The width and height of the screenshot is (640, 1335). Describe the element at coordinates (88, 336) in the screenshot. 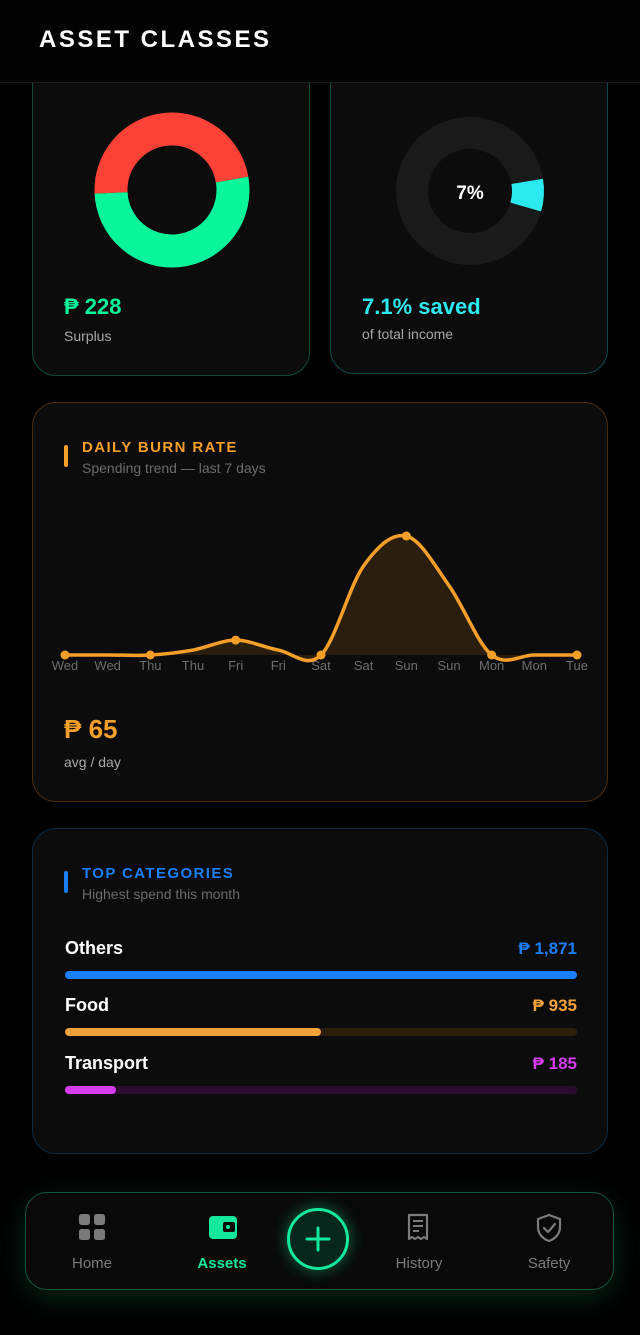

I see `surplus-label: Surplus` at that location.